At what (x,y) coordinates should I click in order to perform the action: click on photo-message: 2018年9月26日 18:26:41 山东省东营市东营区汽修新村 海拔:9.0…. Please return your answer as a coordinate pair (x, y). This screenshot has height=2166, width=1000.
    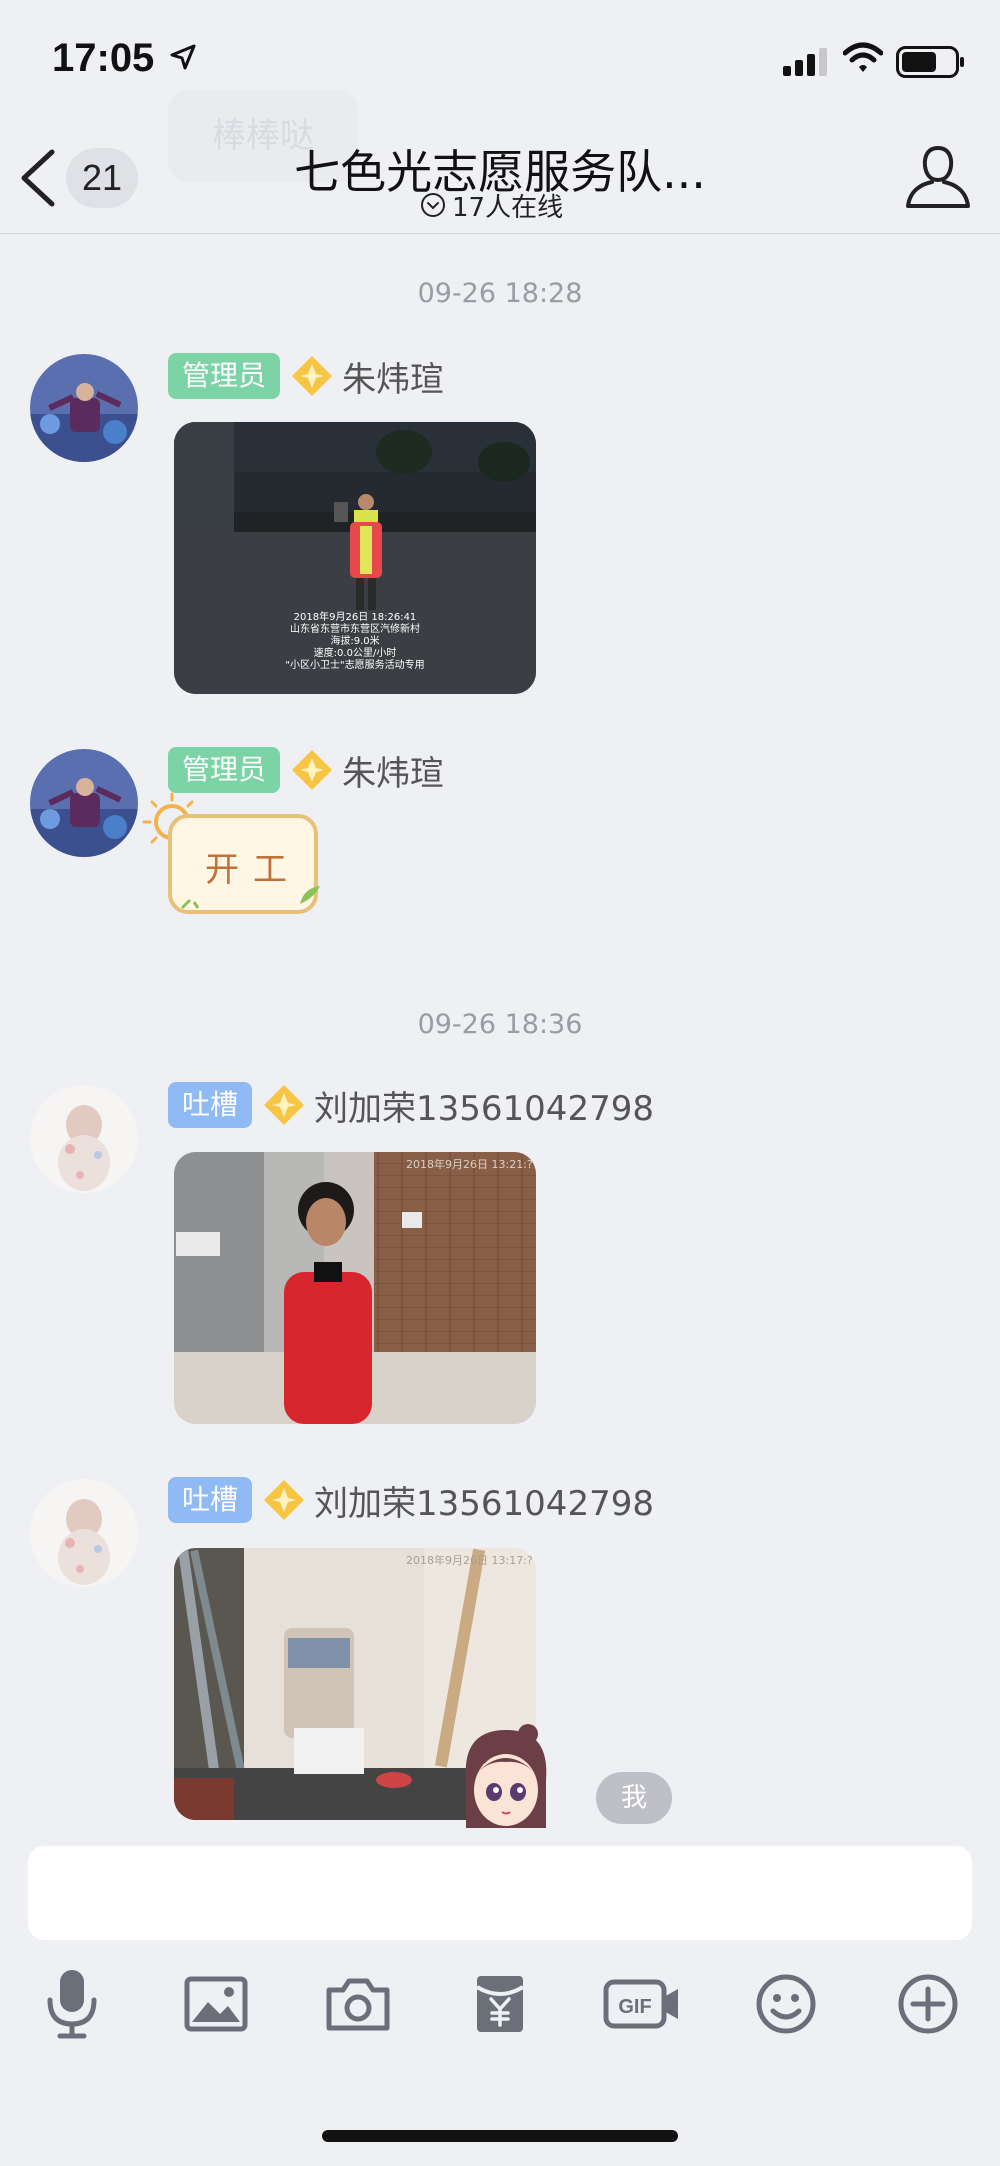
    Looking at the image, I should click on (355, 558).